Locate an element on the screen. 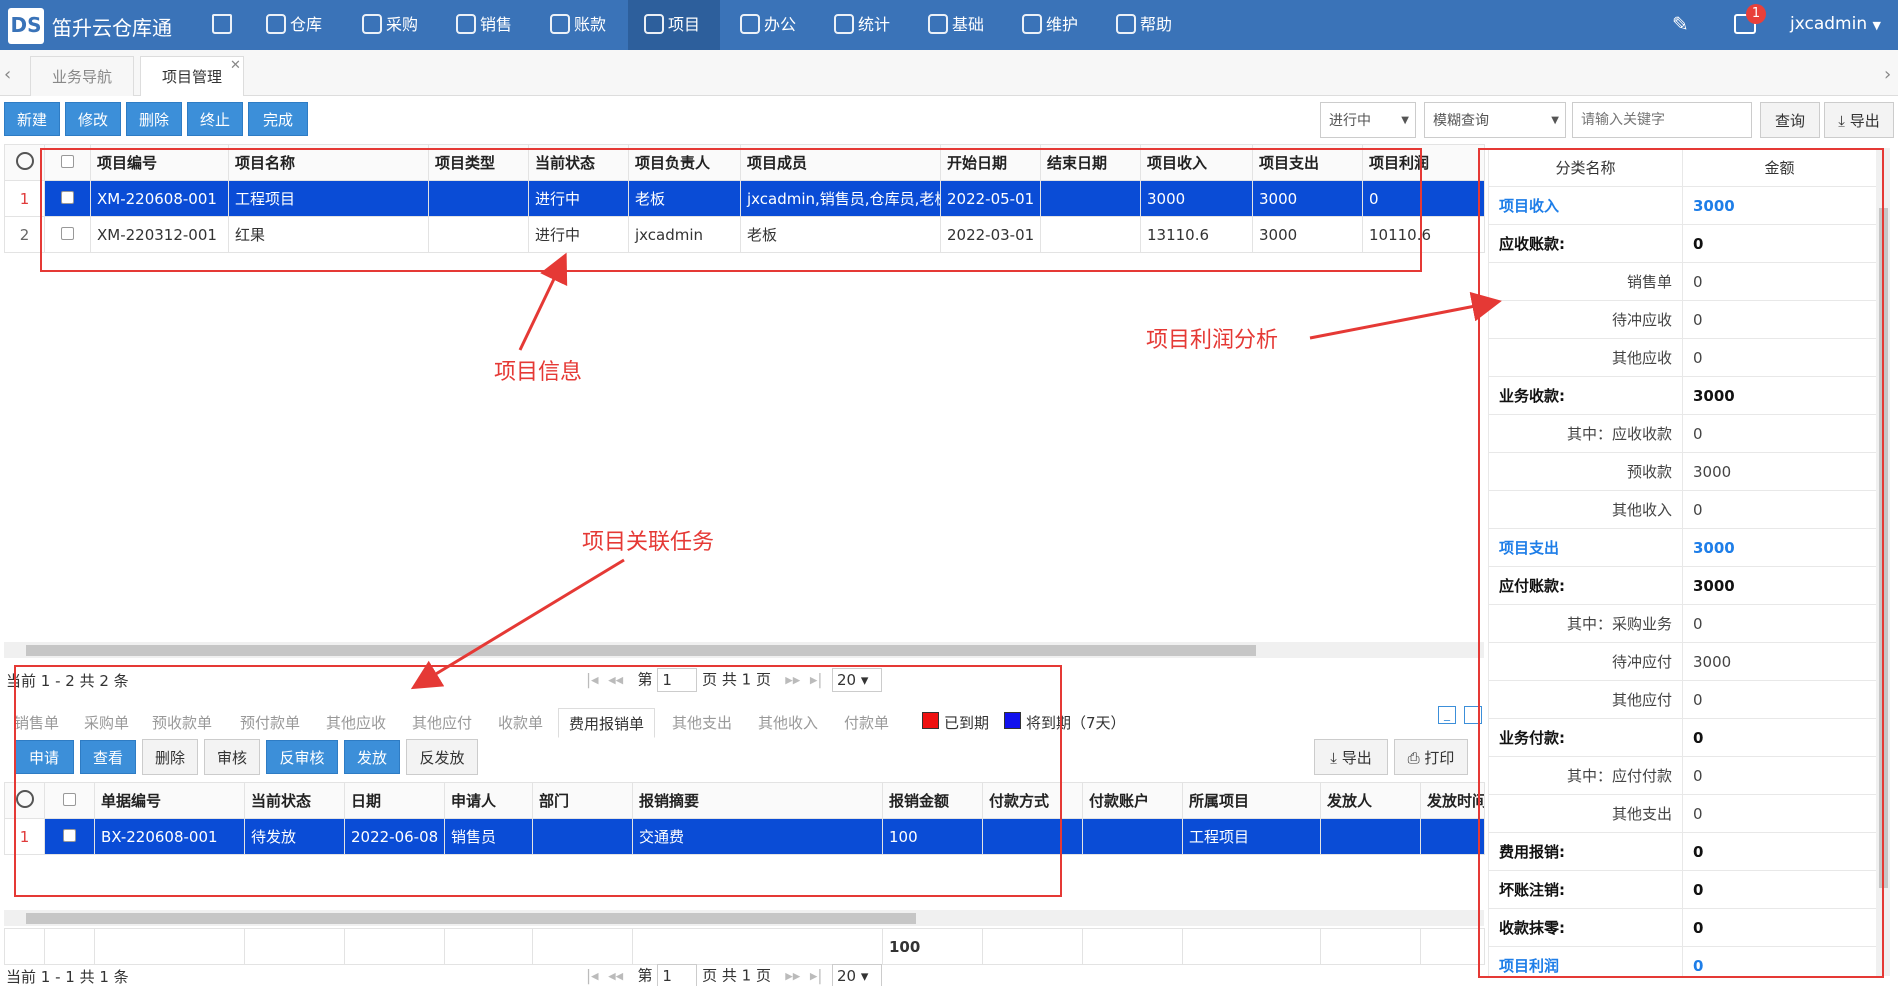 This screenshot has height=986, width=1898. arrow-to-profit-panel is located at coordinates (1405, 315).